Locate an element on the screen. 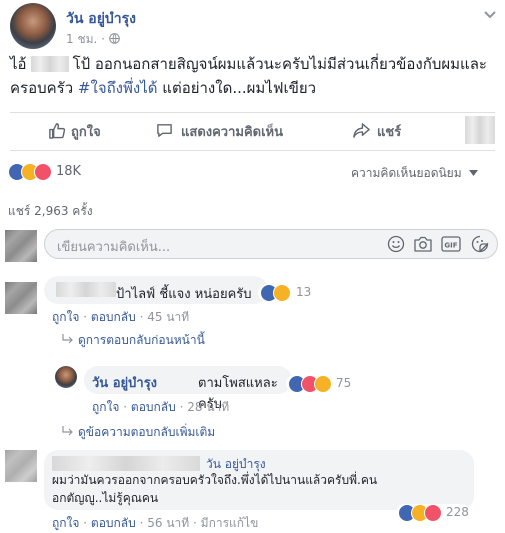 This screenshot has width=505, height=533. sort-comments-dropdown: ความคิดเห็นยอดนิยม is located at coordinates (415, 173).